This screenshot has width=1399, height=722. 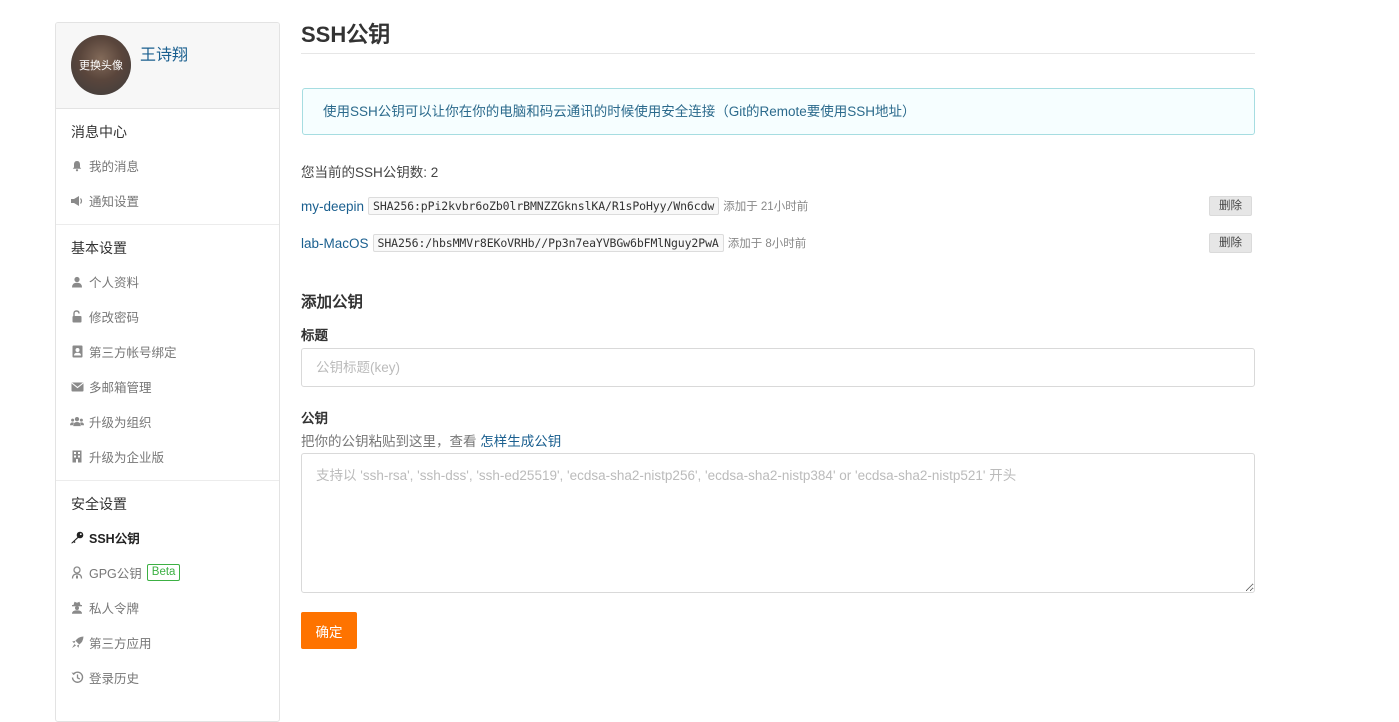 What do you see at coordinates (167, 677) in the screenshot?
I see `sidebar-item-login-history: 登录历史` at bounding box center [167, 677].